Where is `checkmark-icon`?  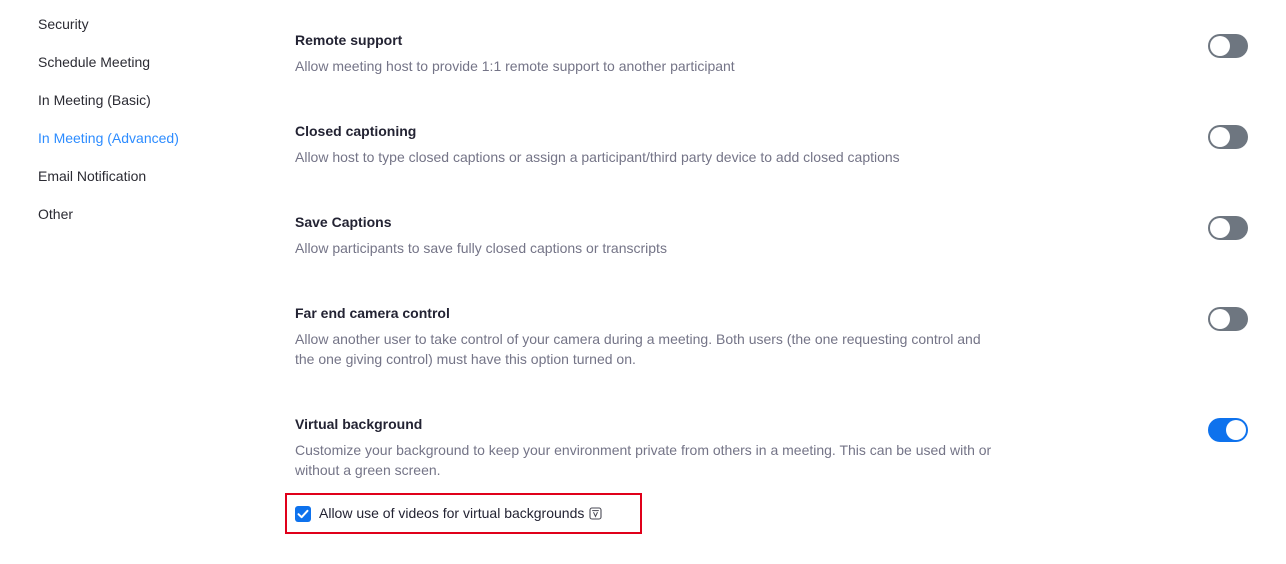
checkmark-icon is located at coordinates (303, 514).